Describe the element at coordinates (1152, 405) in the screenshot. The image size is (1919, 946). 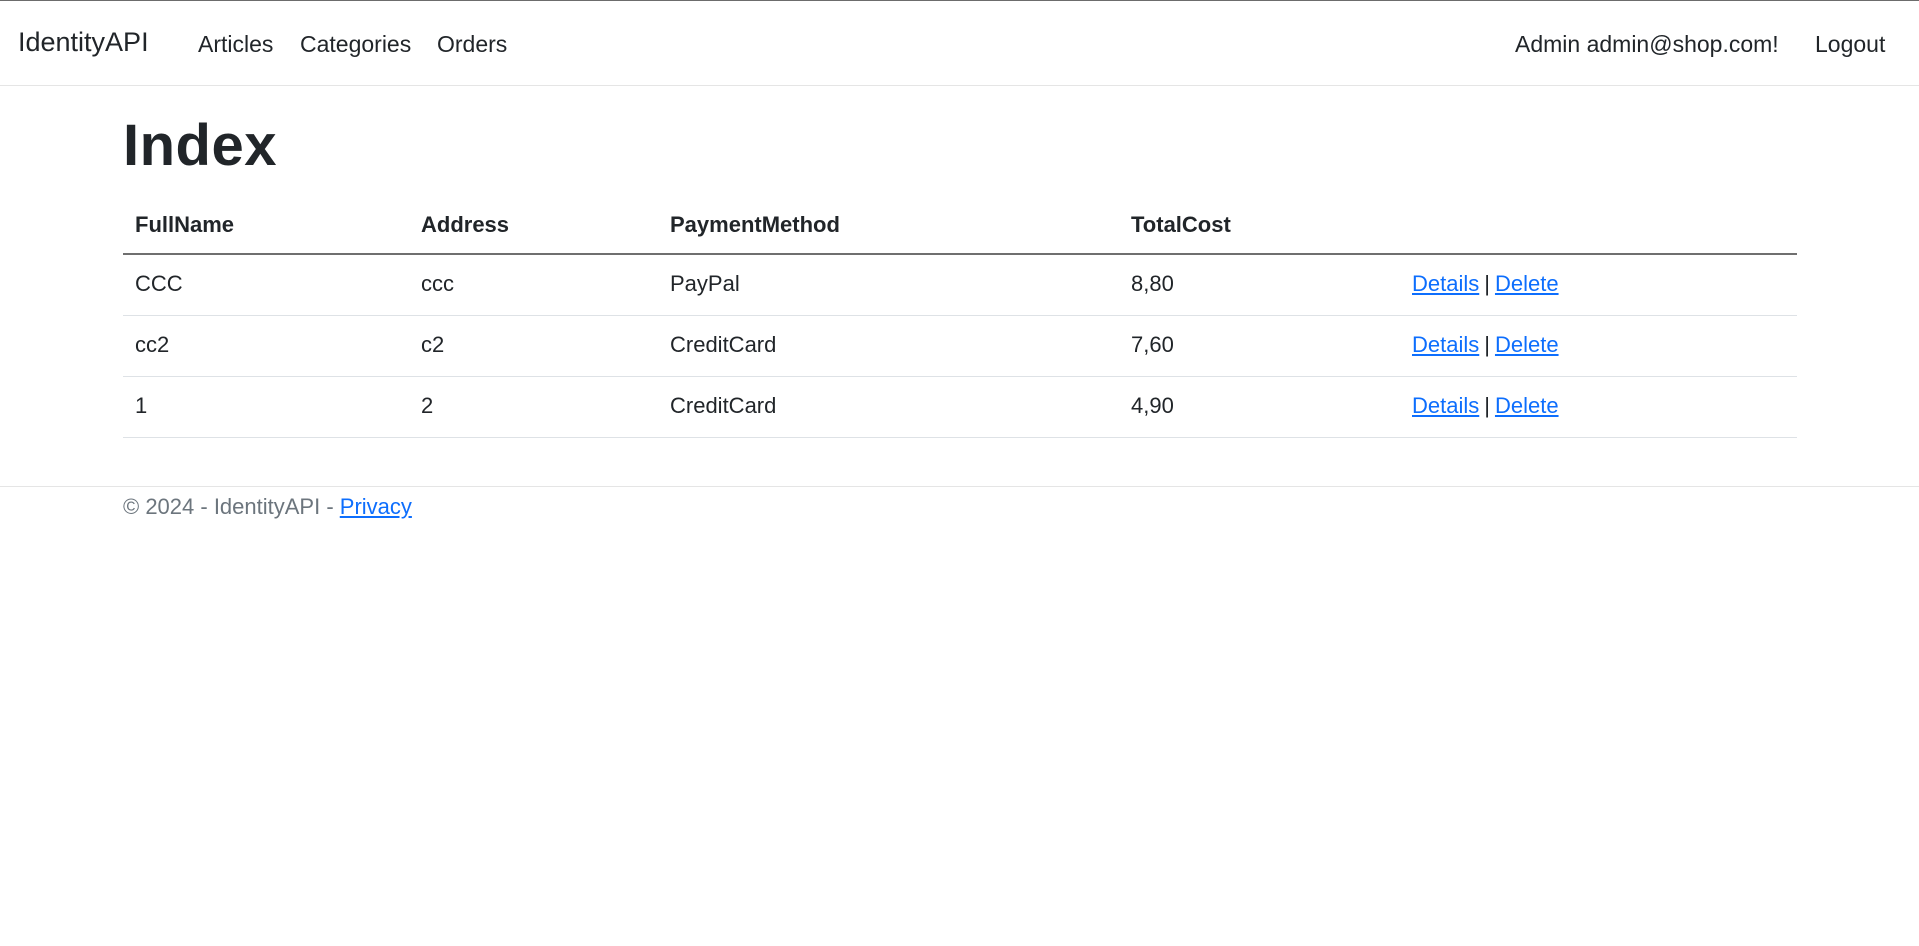
I see `cell-totalcost: 4,90` at that location.